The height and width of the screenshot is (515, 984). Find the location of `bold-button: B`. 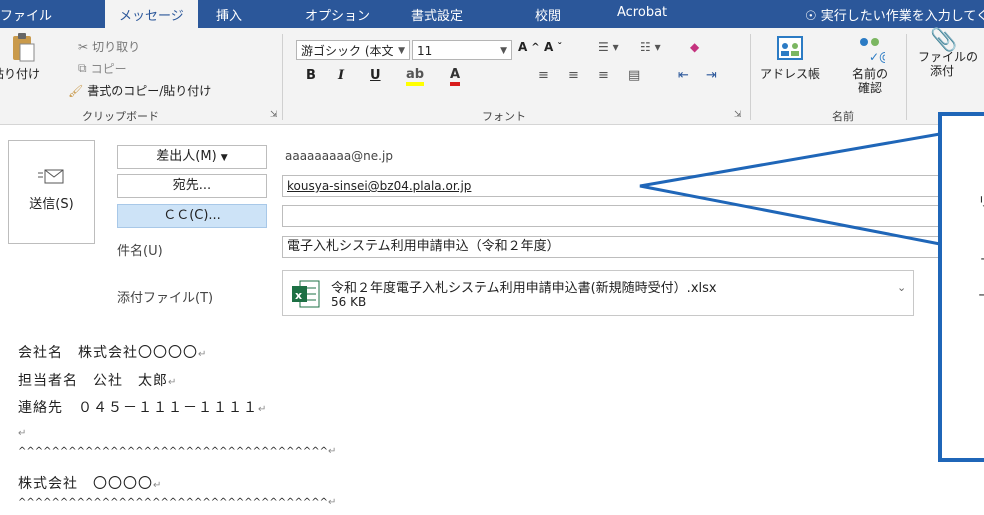

bold-button: B is located at coordinates (311, 75).